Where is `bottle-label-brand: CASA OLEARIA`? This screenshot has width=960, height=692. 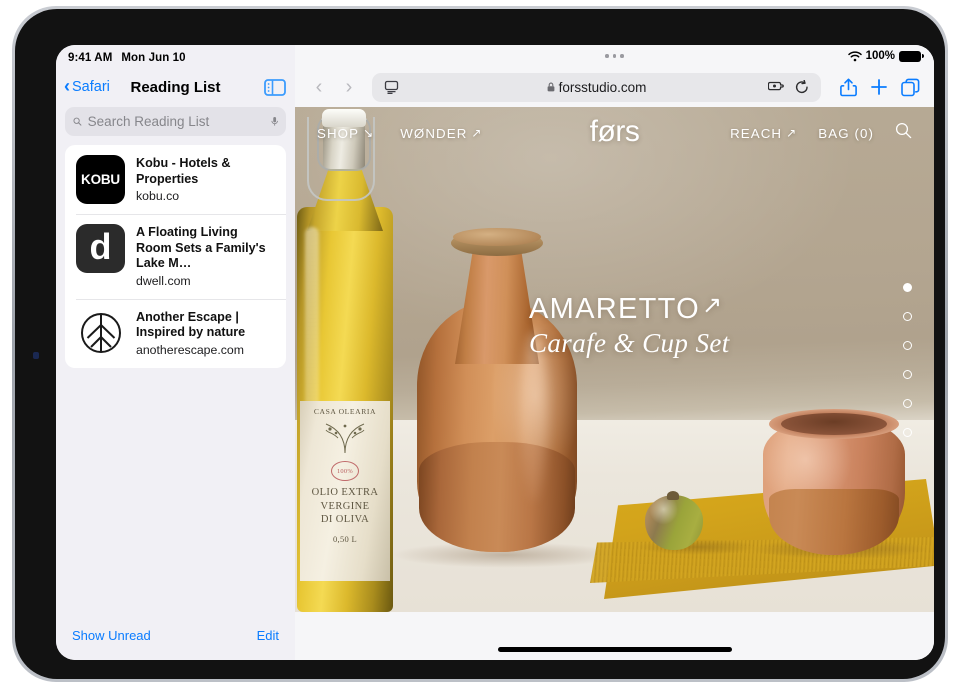
bottle-label-brand: CASA OLEARIA is located at coordinates (345, 411).